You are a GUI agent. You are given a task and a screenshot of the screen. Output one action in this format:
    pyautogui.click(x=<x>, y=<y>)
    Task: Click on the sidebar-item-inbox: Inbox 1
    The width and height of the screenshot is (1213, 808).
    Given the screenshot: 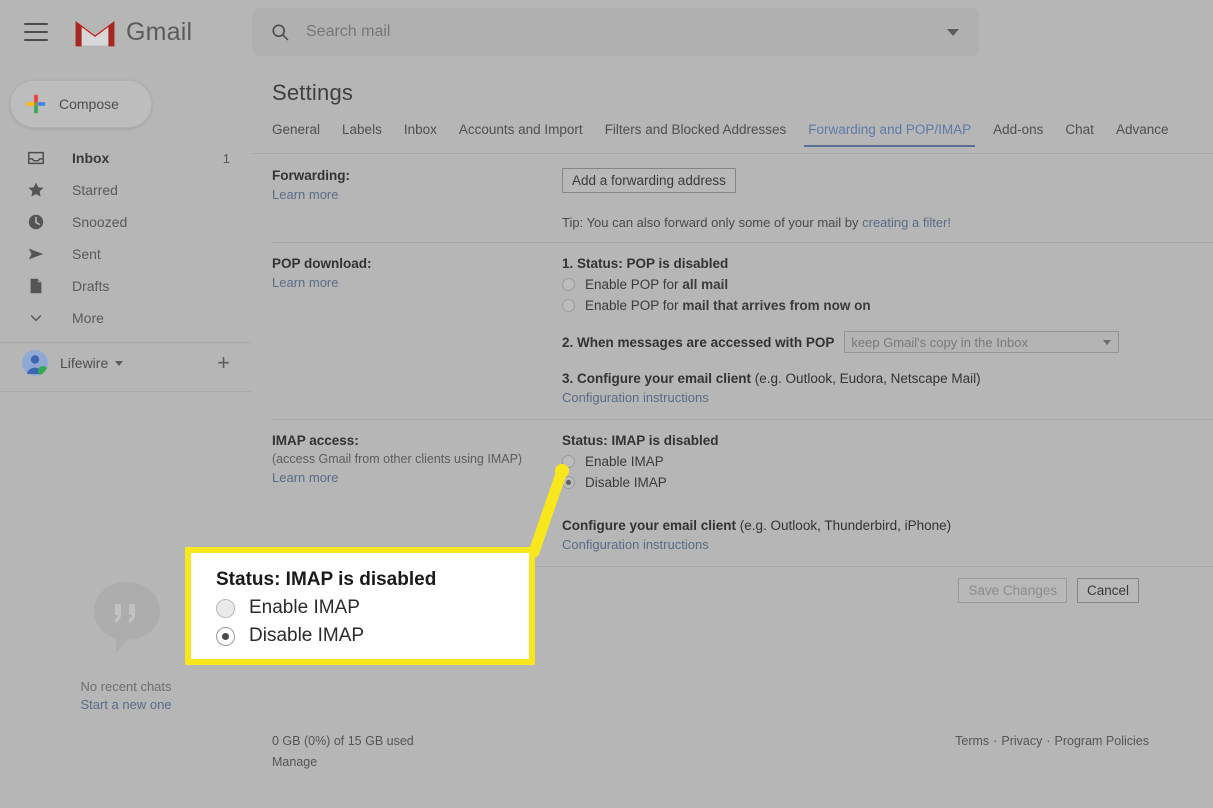 What is the action you would take?
    pyautogui.click(x=126, y=158)
    